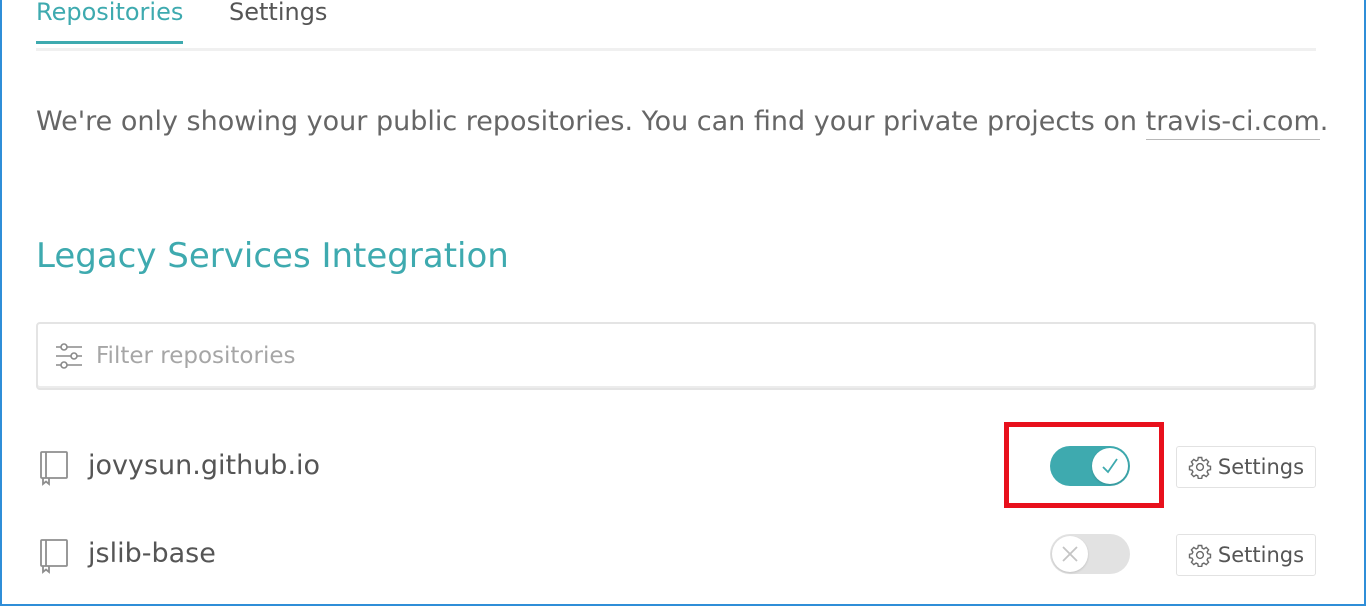  Describe the element at coordinates (110, 22) in the screenshot. I see `tab-repositories: Repositories` at that location.